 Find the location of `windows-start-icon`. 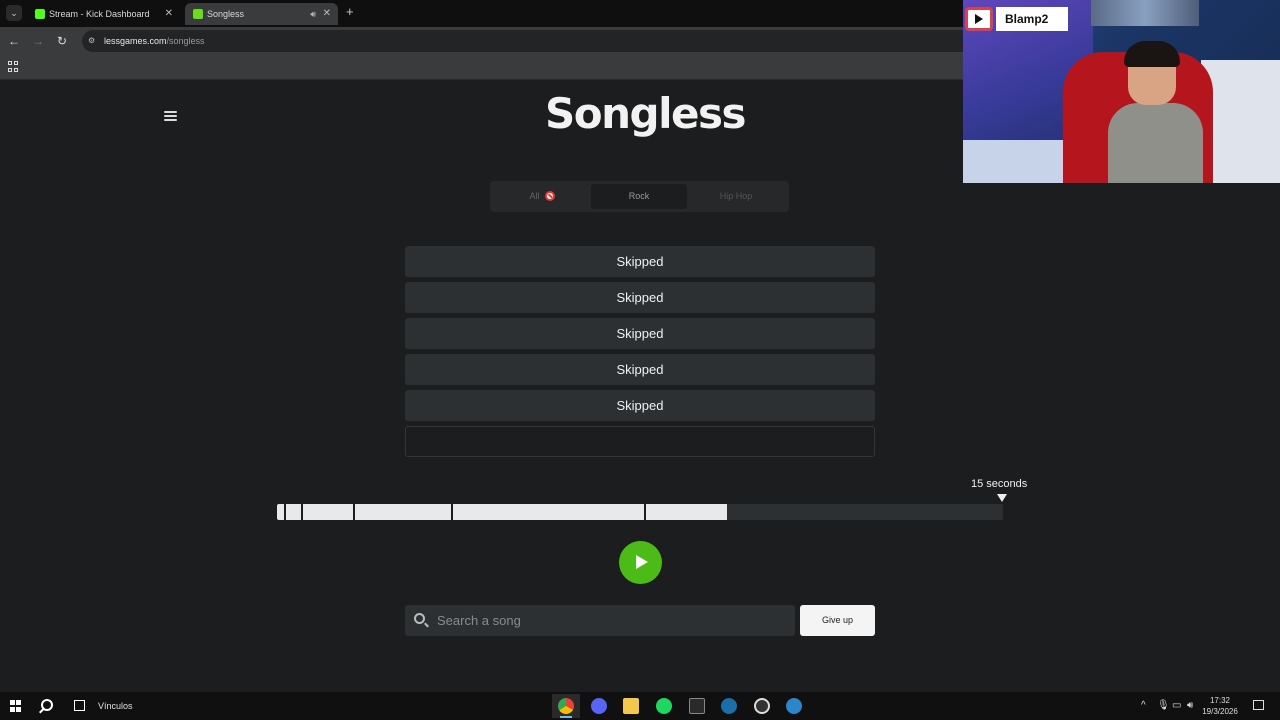

windows-start-icon is located at coordinates (16, 706).